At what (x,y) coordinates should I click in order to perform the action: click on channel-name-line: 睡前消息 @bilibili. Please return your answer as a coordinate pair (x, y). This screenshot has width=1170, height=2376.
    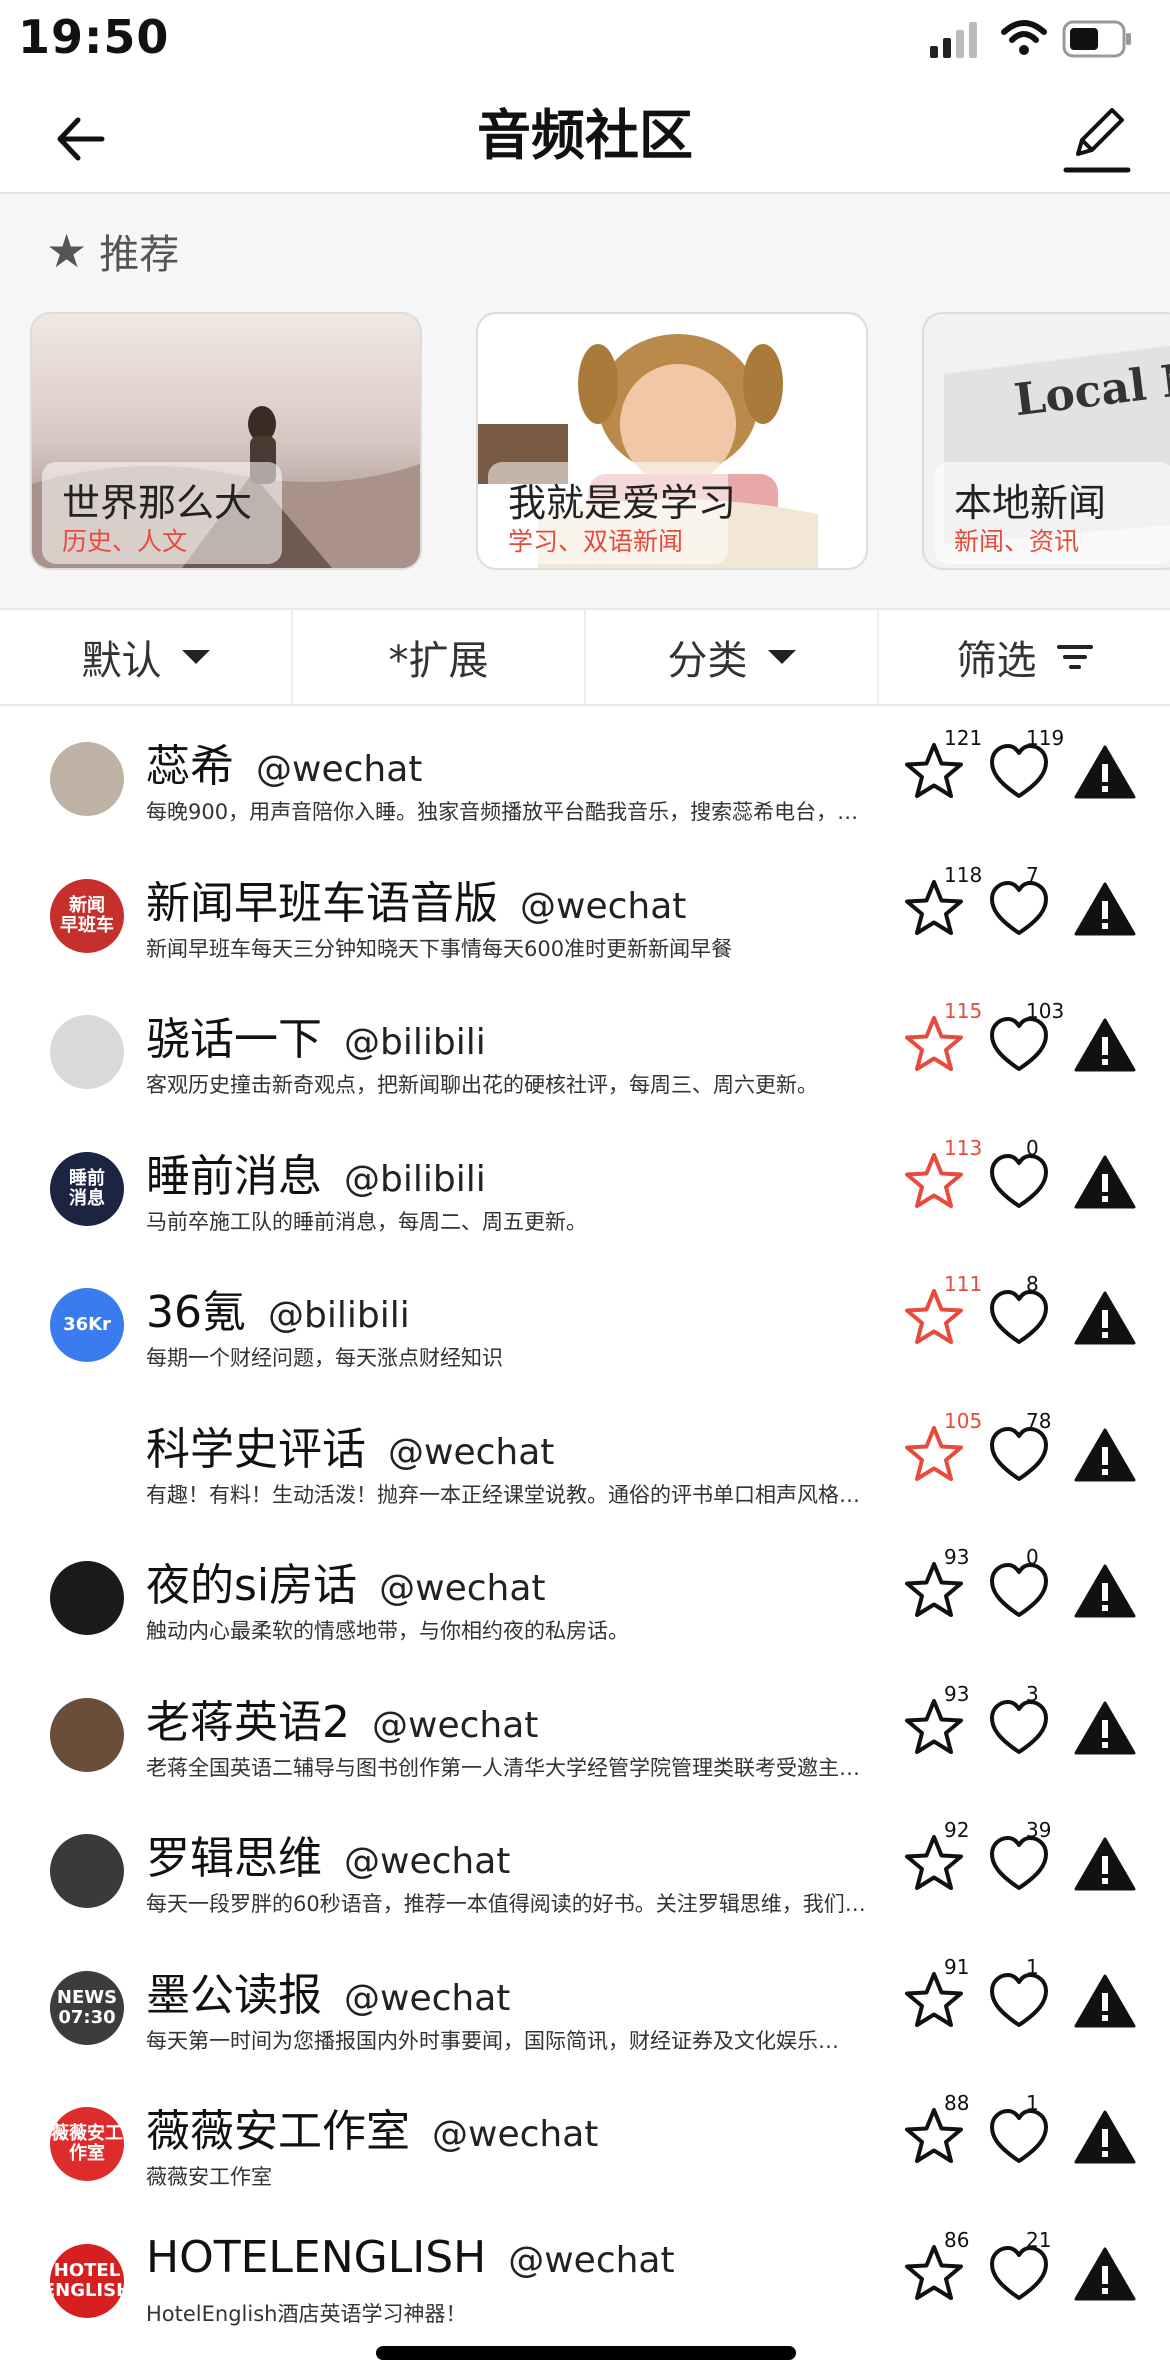
    Looking at the image, I should click on (316, 1172).